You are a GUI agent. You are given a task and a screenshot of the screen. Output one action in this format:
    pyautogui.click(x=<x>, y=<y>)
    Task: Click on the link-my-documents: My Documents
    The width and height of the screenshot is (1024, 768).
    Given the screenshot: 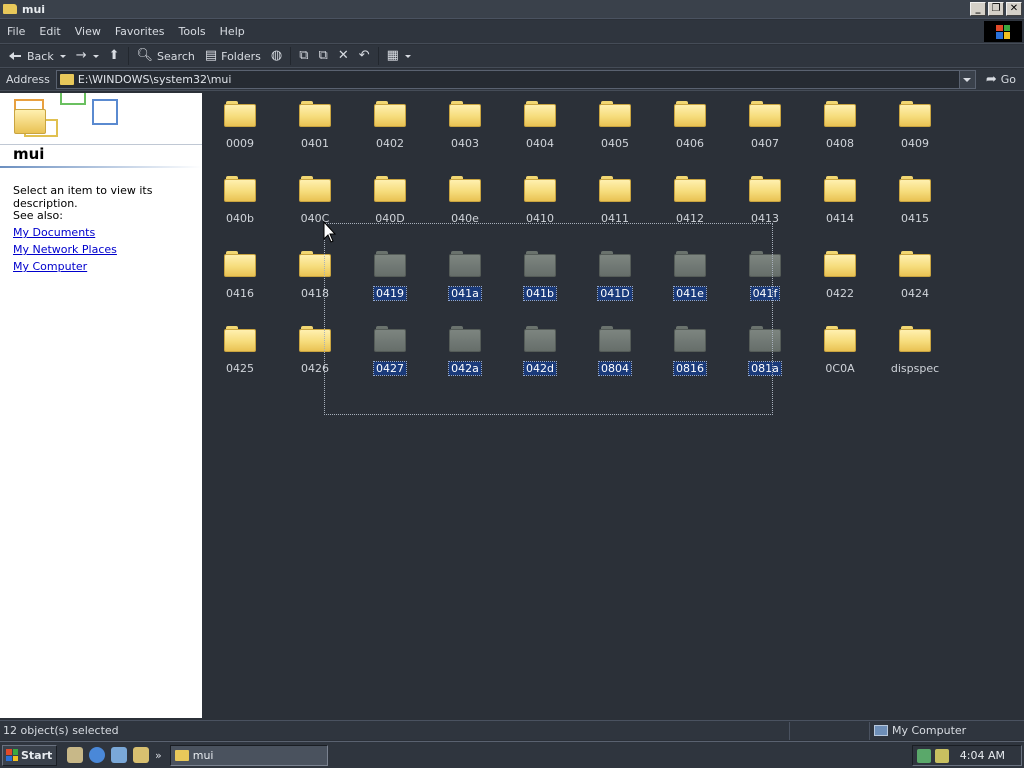 What is the action you would take?
    pyautogui.click(x=54, y=232)
    